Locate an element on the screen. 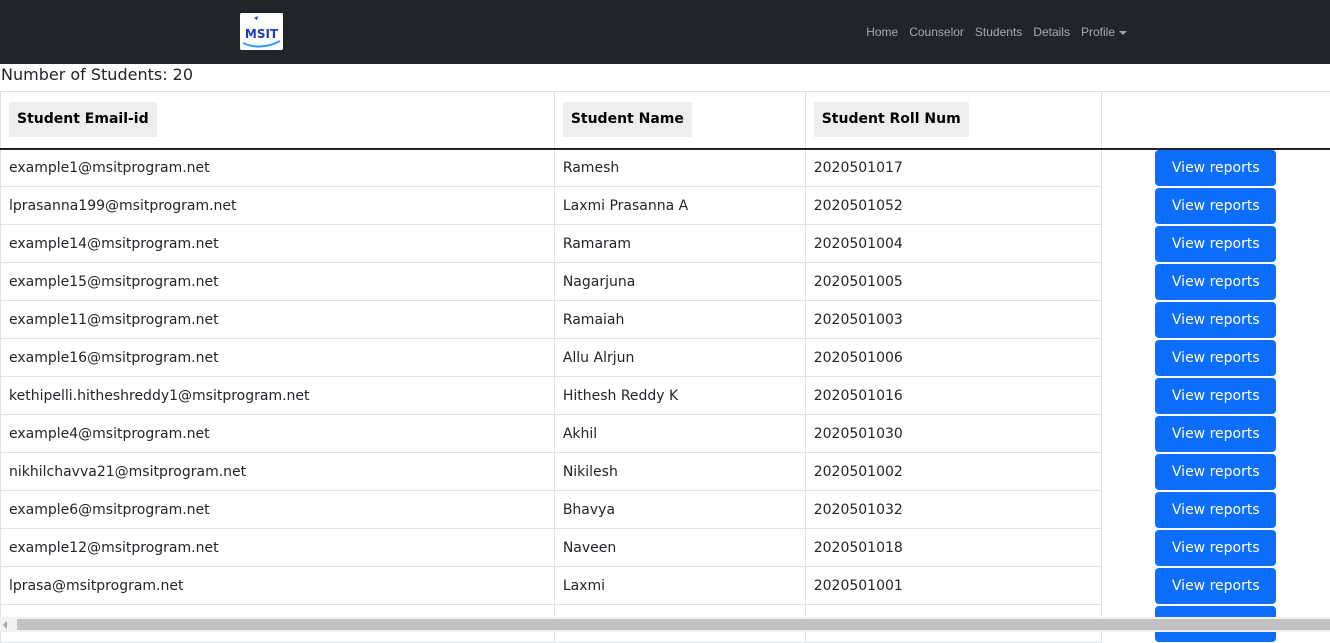  cell-name: Nikilesh is located at coordinates (679, 472).